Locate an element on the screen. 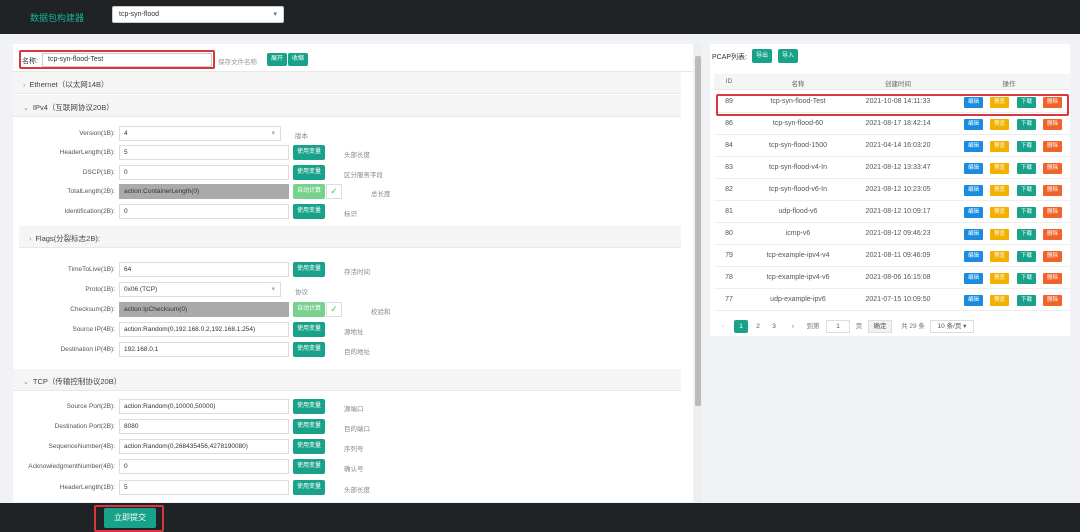  column-header: 创建时间 is located at coordinates (898, 84).